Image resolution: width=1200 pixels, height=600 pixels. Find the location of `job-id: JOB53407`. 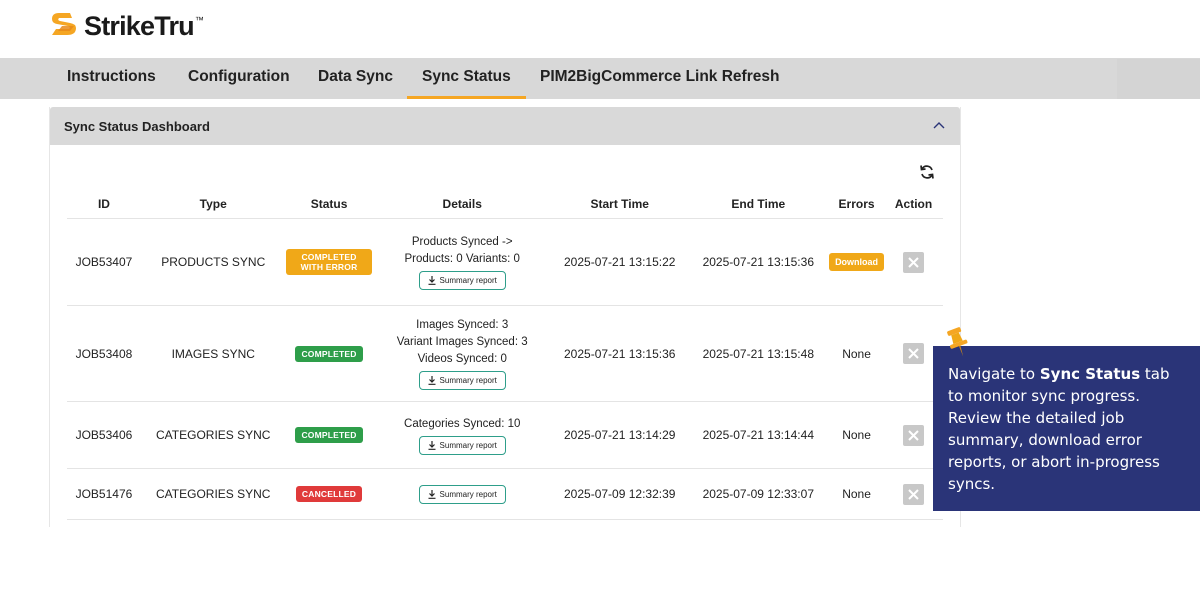

job-id: JOB53407 is located at coordinates (104, 262).